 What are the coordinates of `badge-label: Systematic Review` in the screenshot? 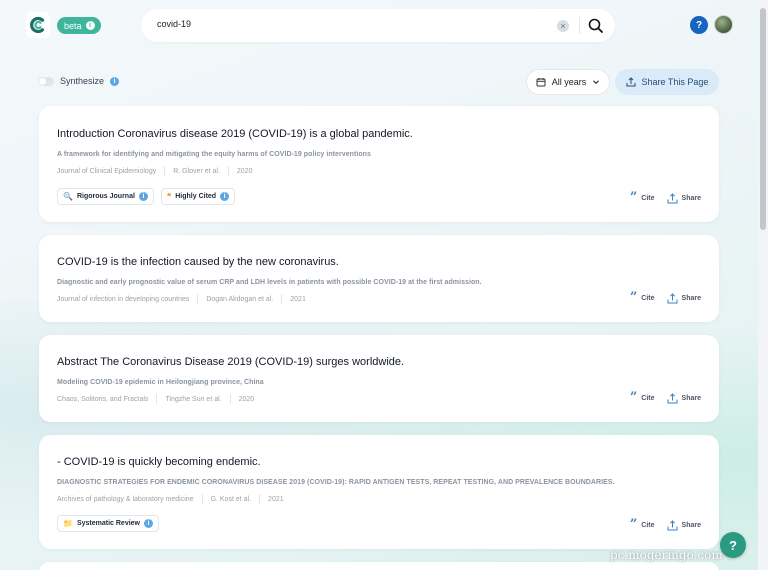 It's located at (108, 523).